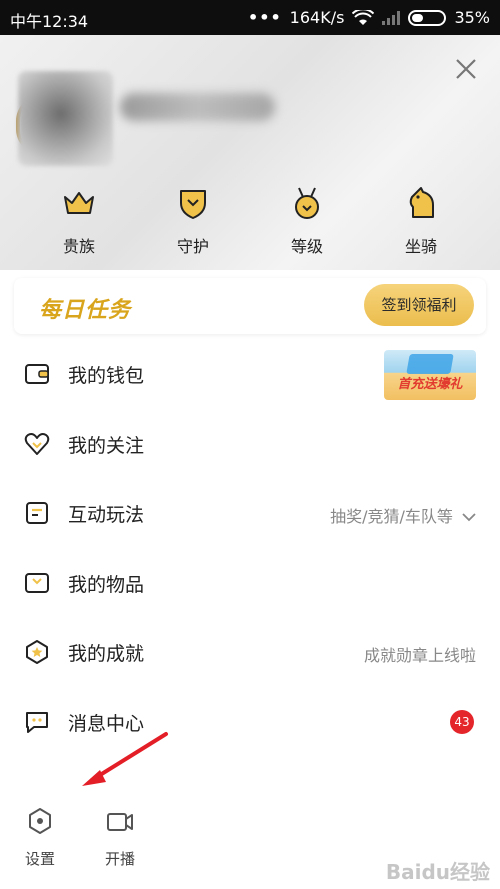 The width and height of the screenshot is (500, 889). Describe the element at coordinates (306, 246) in the screenshot. I see `perk-label: 等级` at that location.